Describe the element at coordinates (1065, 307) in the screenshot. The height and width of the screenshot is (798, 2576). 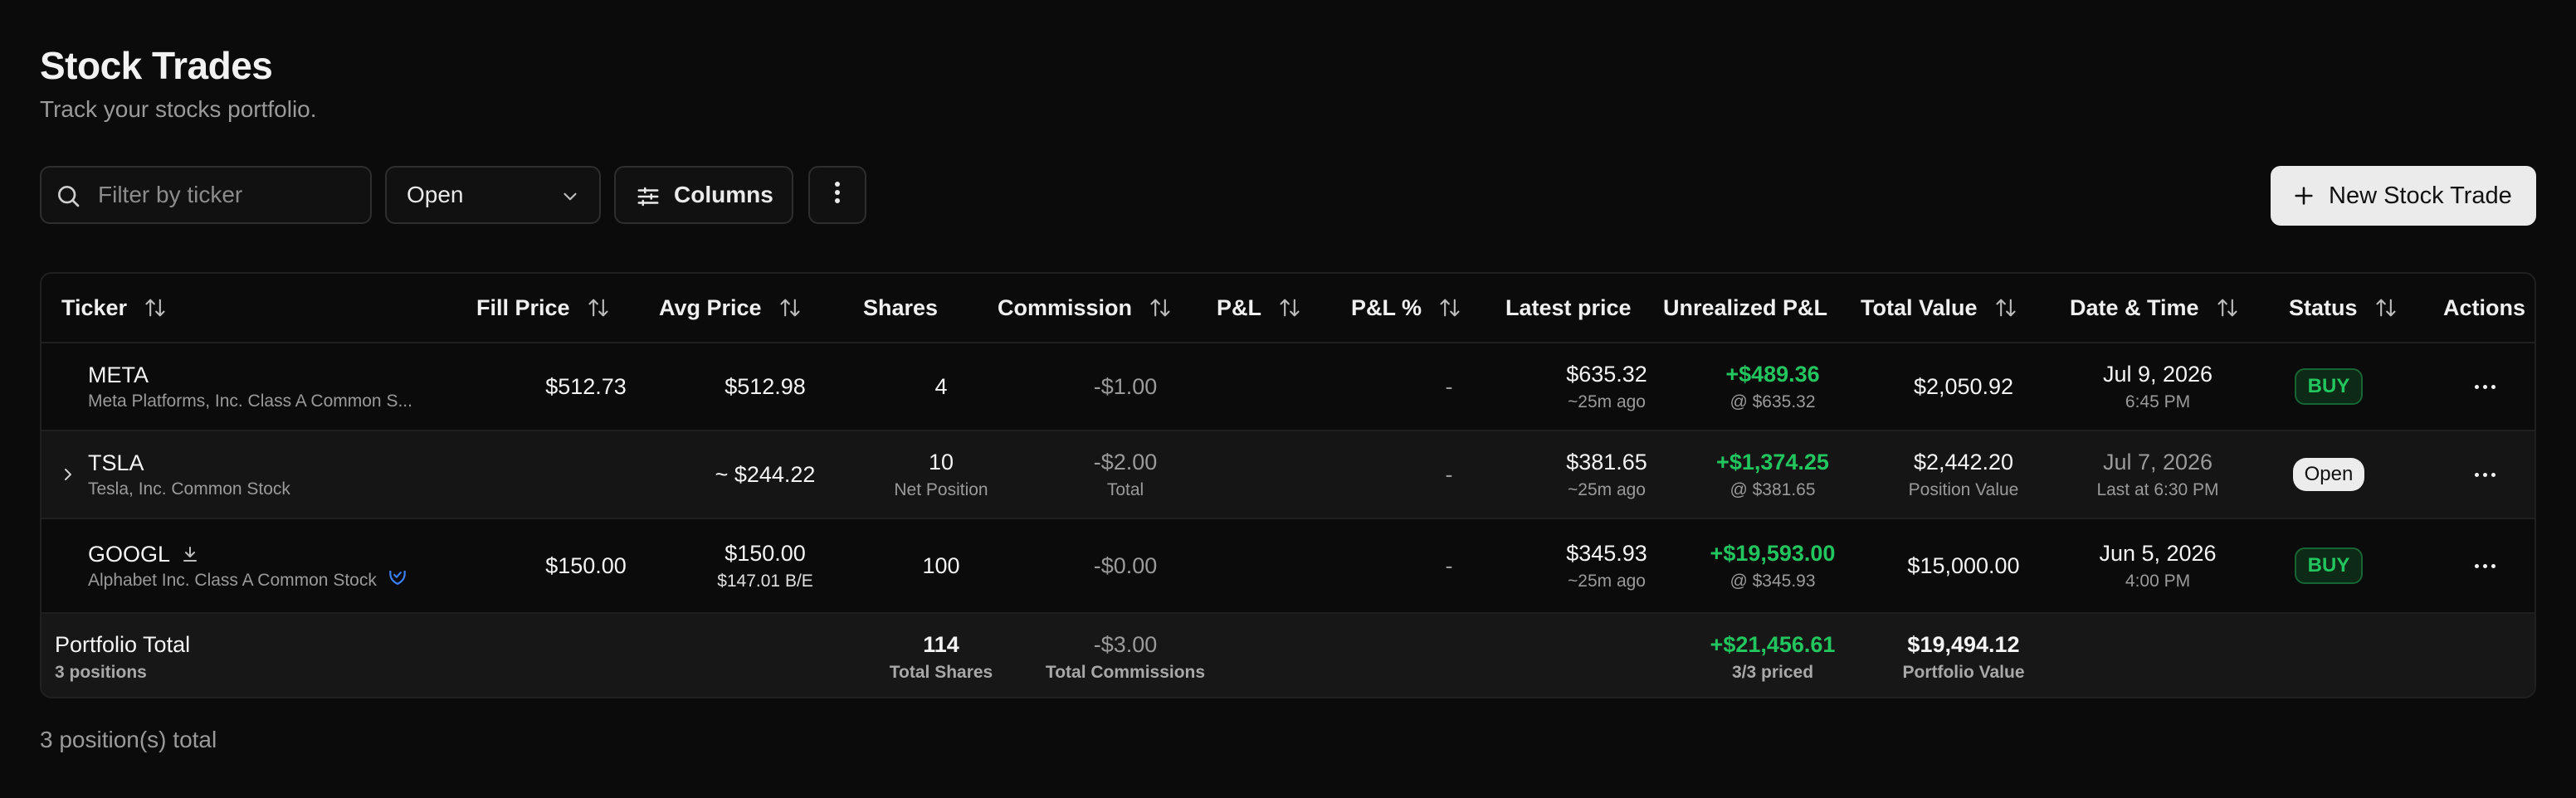
I see `header-label: Commission` at that location.